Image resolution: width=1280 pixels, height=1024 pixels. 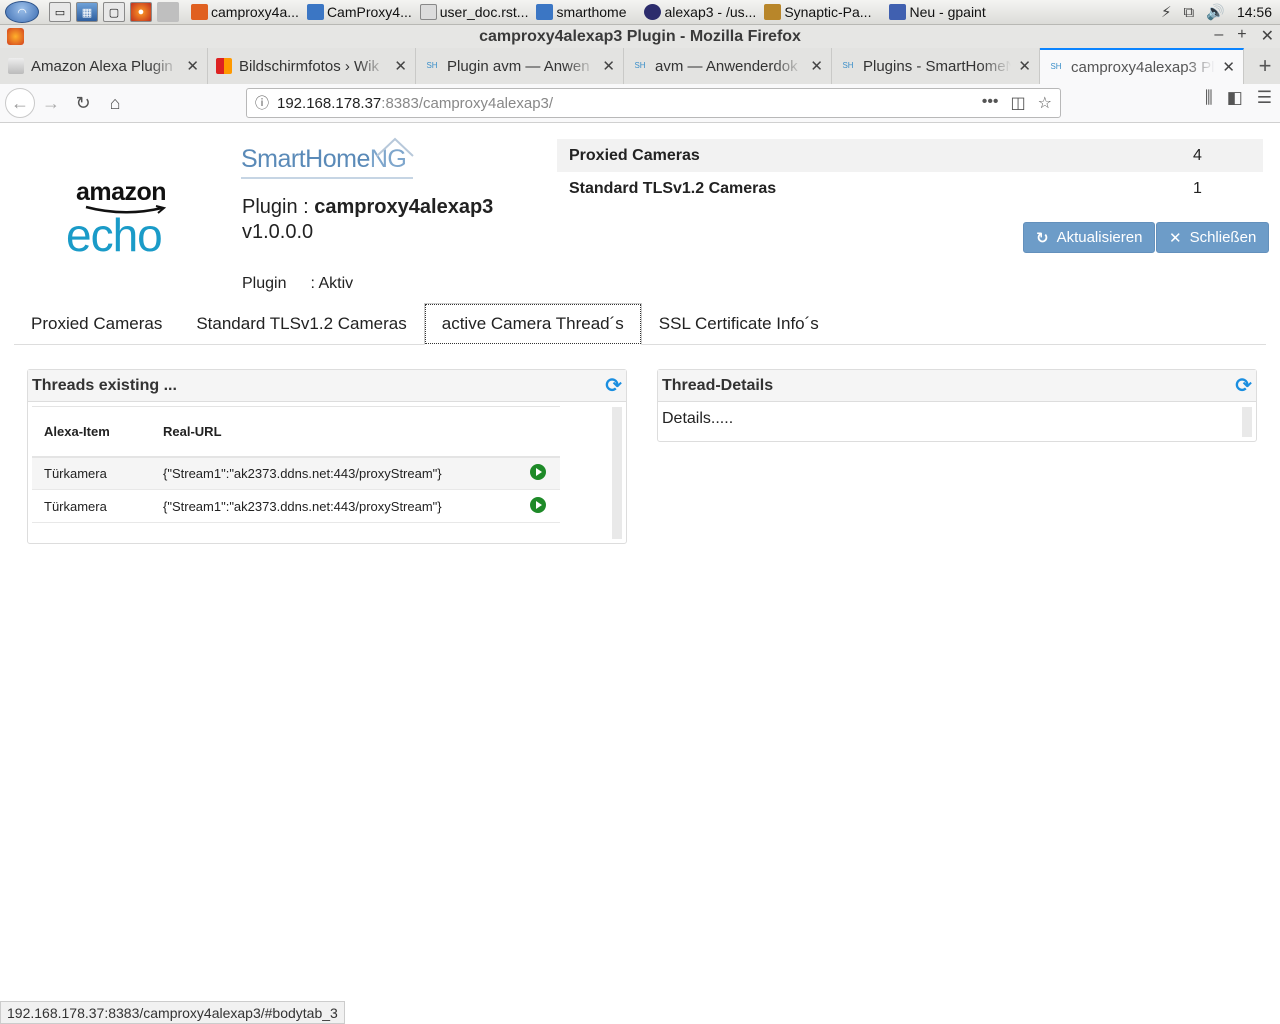 What do you see at coordinates (990, 103) in the screenshot?
I see `page-actions-icon: •••` at bounding box center [990, 103].